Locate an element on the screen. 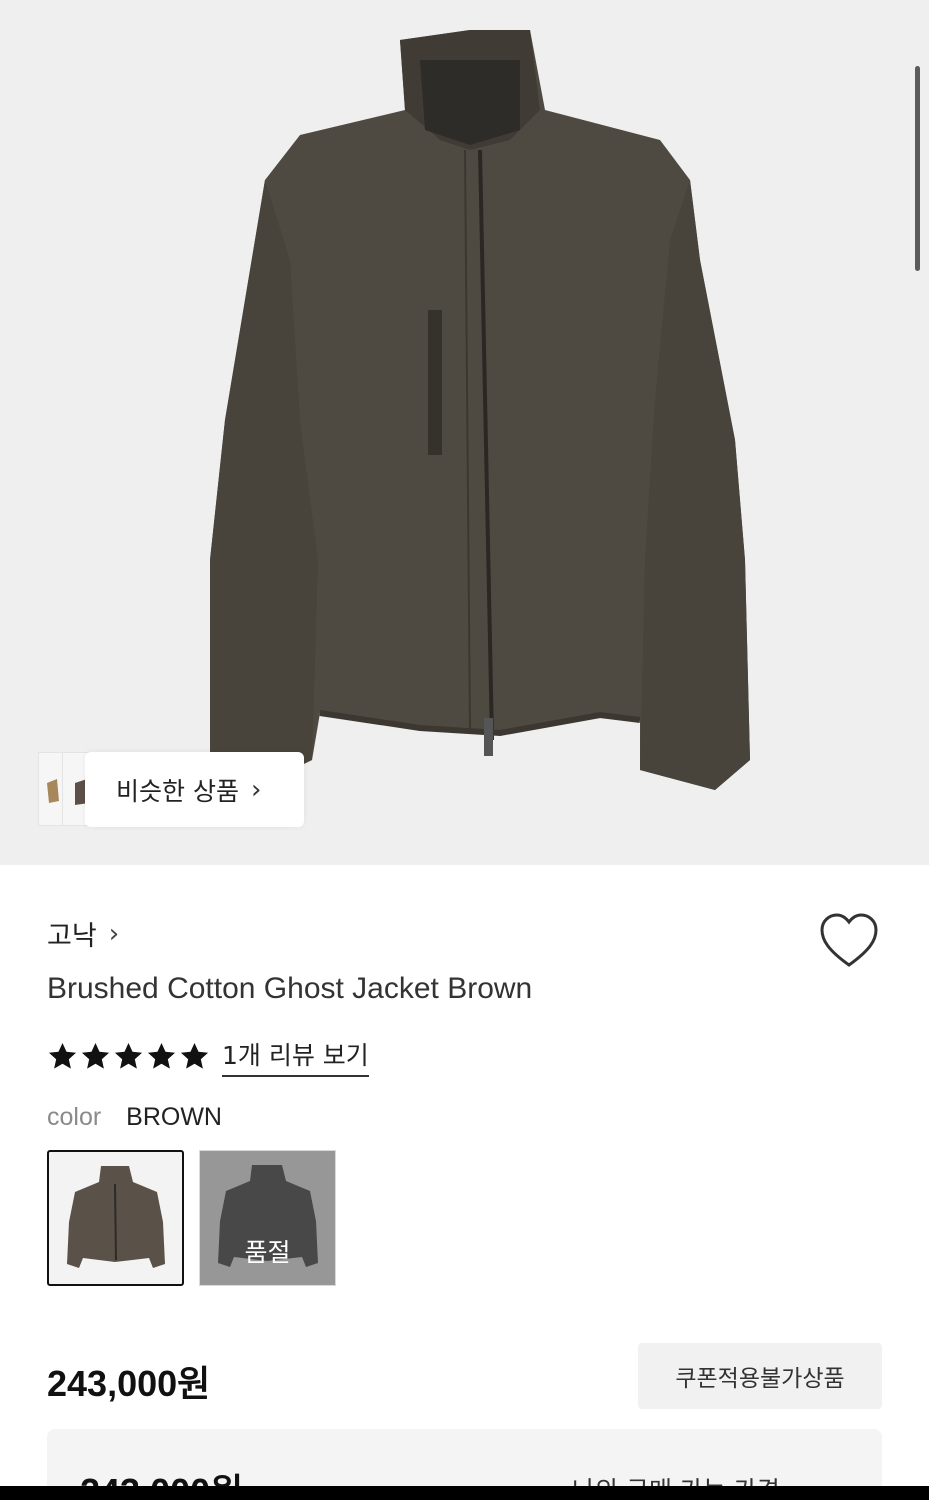 The image size is (929, 1500). price-unit: 원 is located at coordinates (194, 1384).